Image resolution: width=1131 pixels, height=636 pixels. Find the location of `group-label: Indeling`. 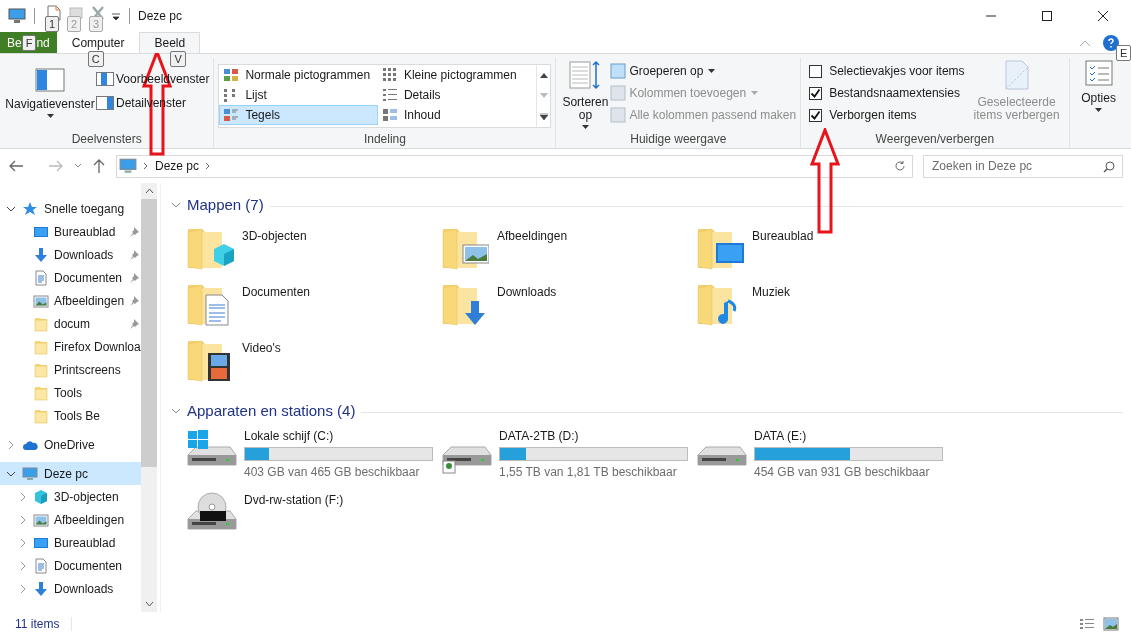

group-label: Indeling is located at coordinates (384, 139).